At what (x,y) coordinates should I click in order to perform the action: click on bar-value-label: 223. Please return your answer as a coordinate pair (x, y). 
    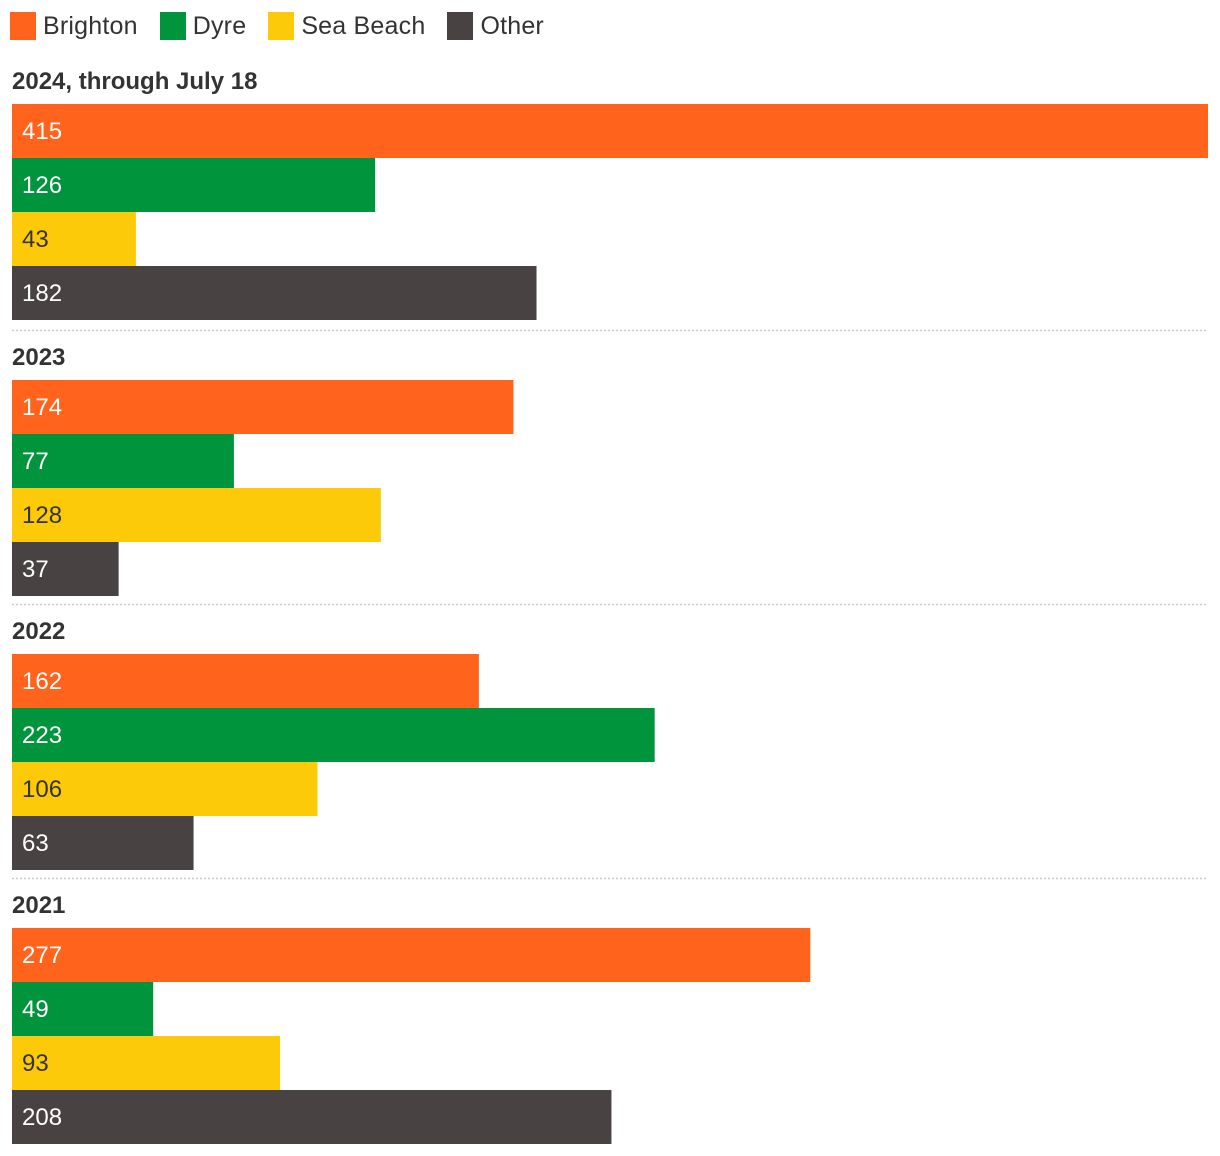
    Looking at the image, I should click on (42, 735).